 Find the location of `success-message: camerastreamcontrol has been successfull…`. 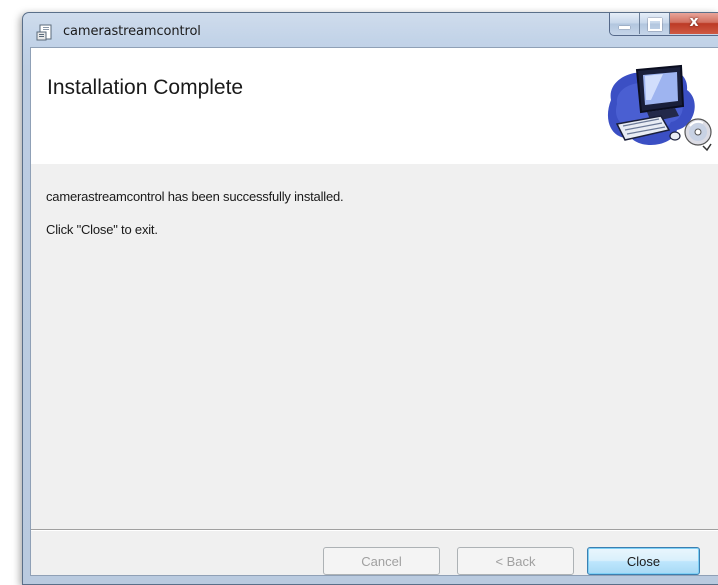

success-message: camerastreamcontrol has been successfull… is located at coordinates (195, 196).